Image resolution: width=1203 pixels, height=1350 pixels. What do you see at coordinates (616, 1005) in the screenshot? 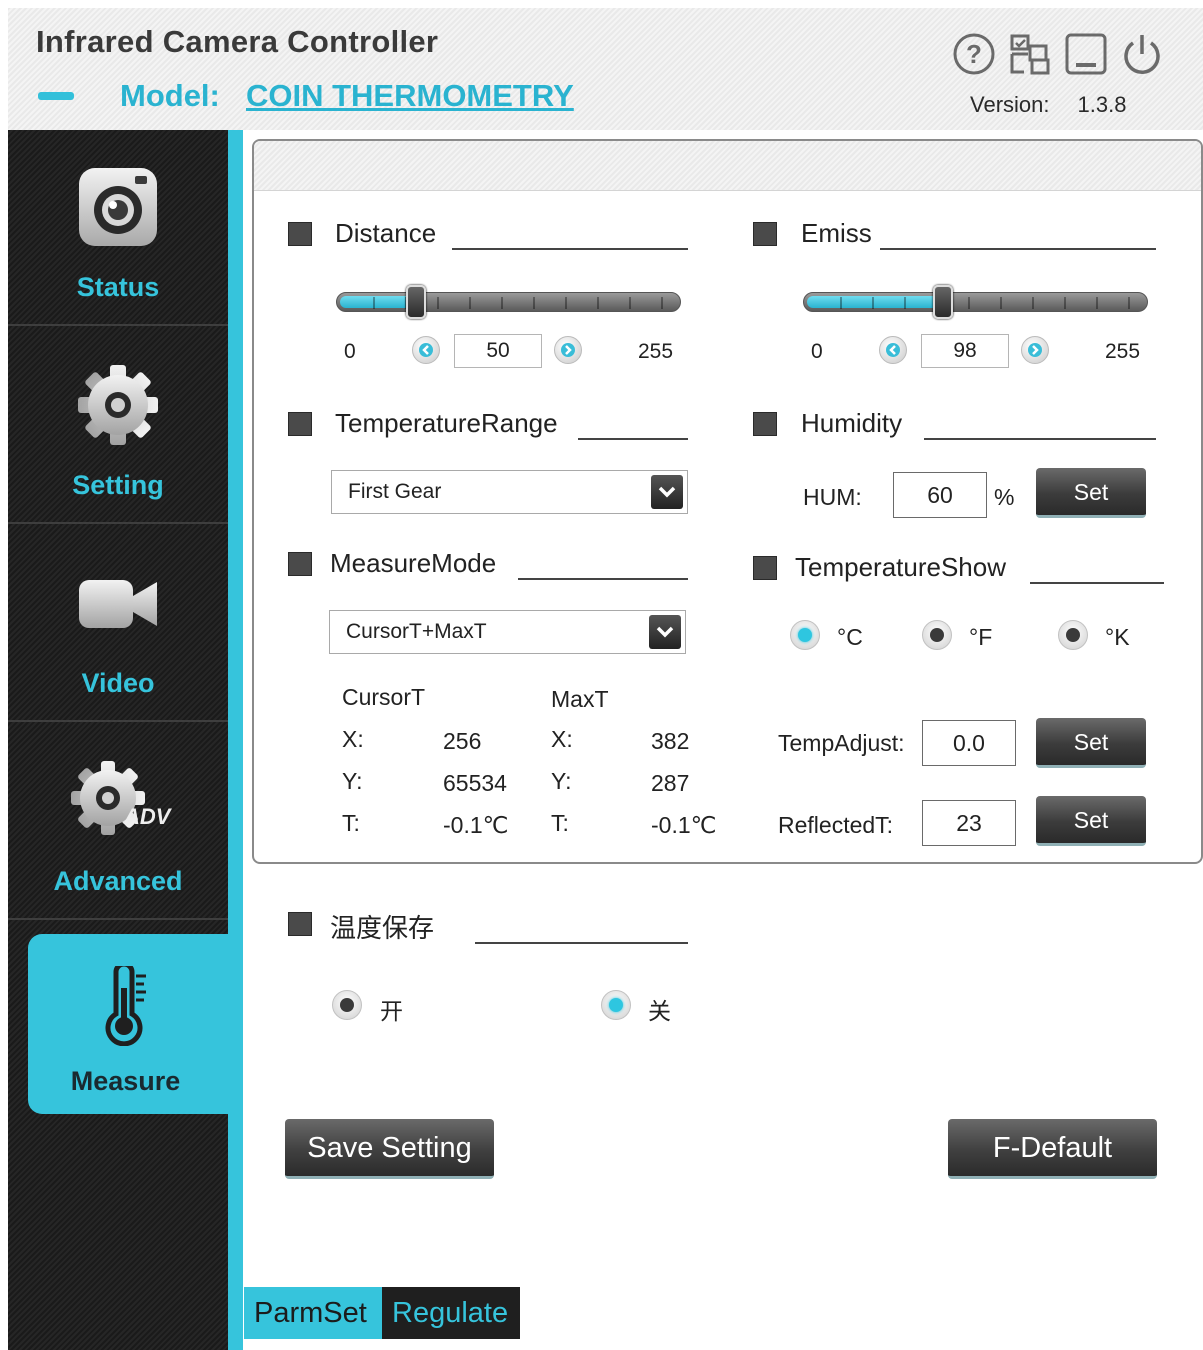
I see `radio-save-off` at bounding box center [616, 1005].